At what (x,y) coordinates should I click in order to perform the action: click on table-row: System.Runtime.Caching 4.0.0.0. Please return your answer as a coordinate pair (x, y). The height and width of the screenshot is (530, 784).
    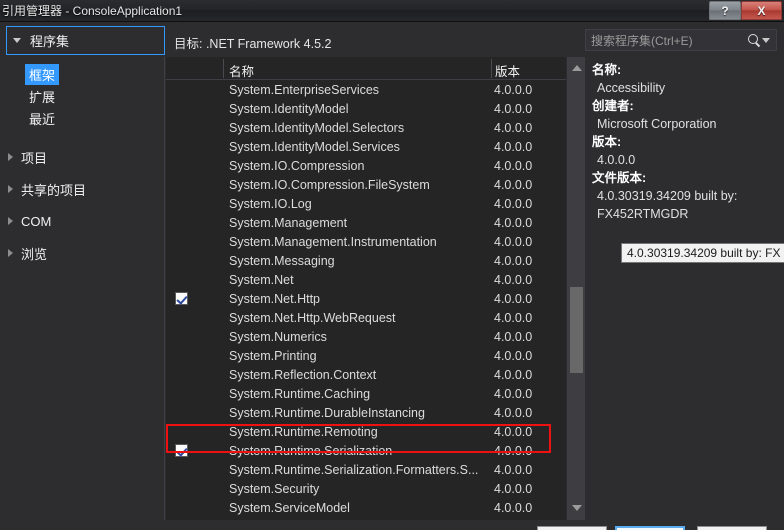
    Looking at the image, I should click on (375, 393).